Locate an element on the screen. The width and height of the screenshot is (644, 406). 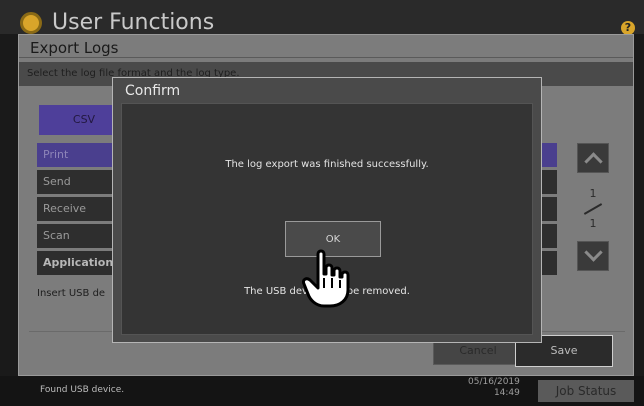
page-indicator: 1 1 is located at coordinates (593, 209).